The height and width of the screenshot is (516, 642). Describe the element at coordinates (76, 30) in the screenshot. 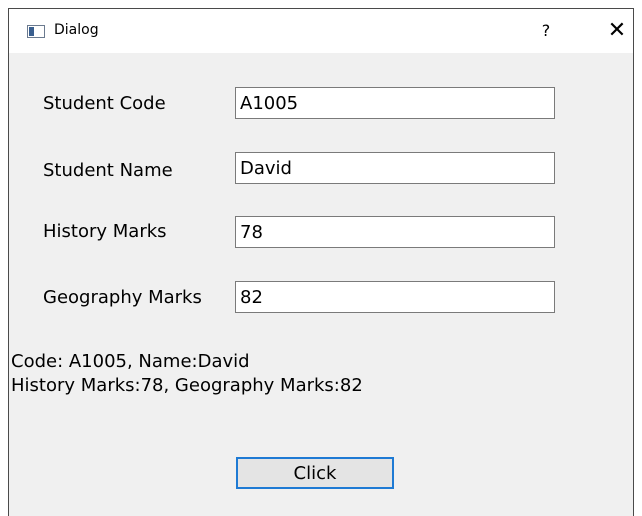

I see `window-title: Dialog` at that location.